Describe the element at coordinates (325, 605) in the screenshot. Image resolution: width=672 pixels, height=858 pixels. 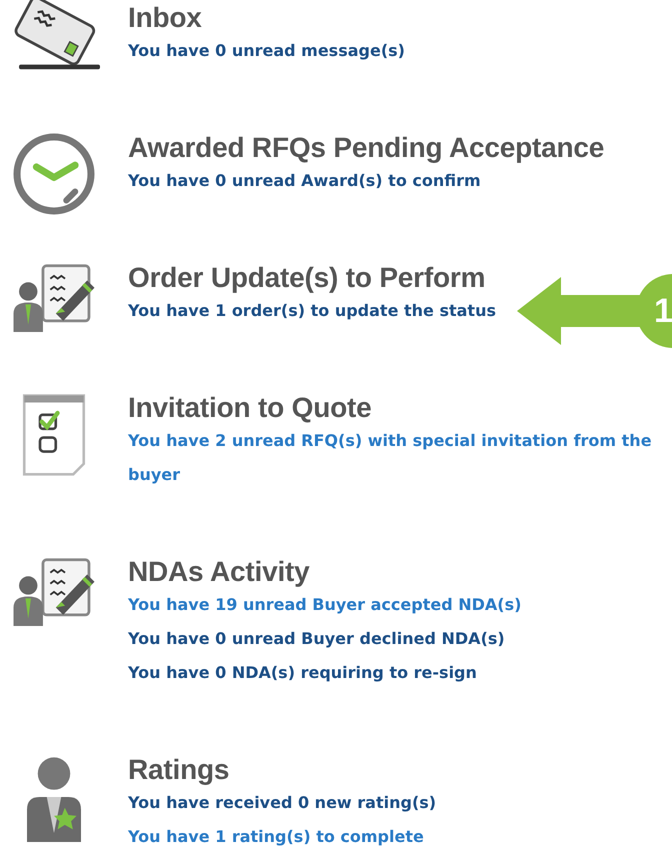
I see `status-link: You have 19 unread Buyer accepted NDA(s)` at that location.